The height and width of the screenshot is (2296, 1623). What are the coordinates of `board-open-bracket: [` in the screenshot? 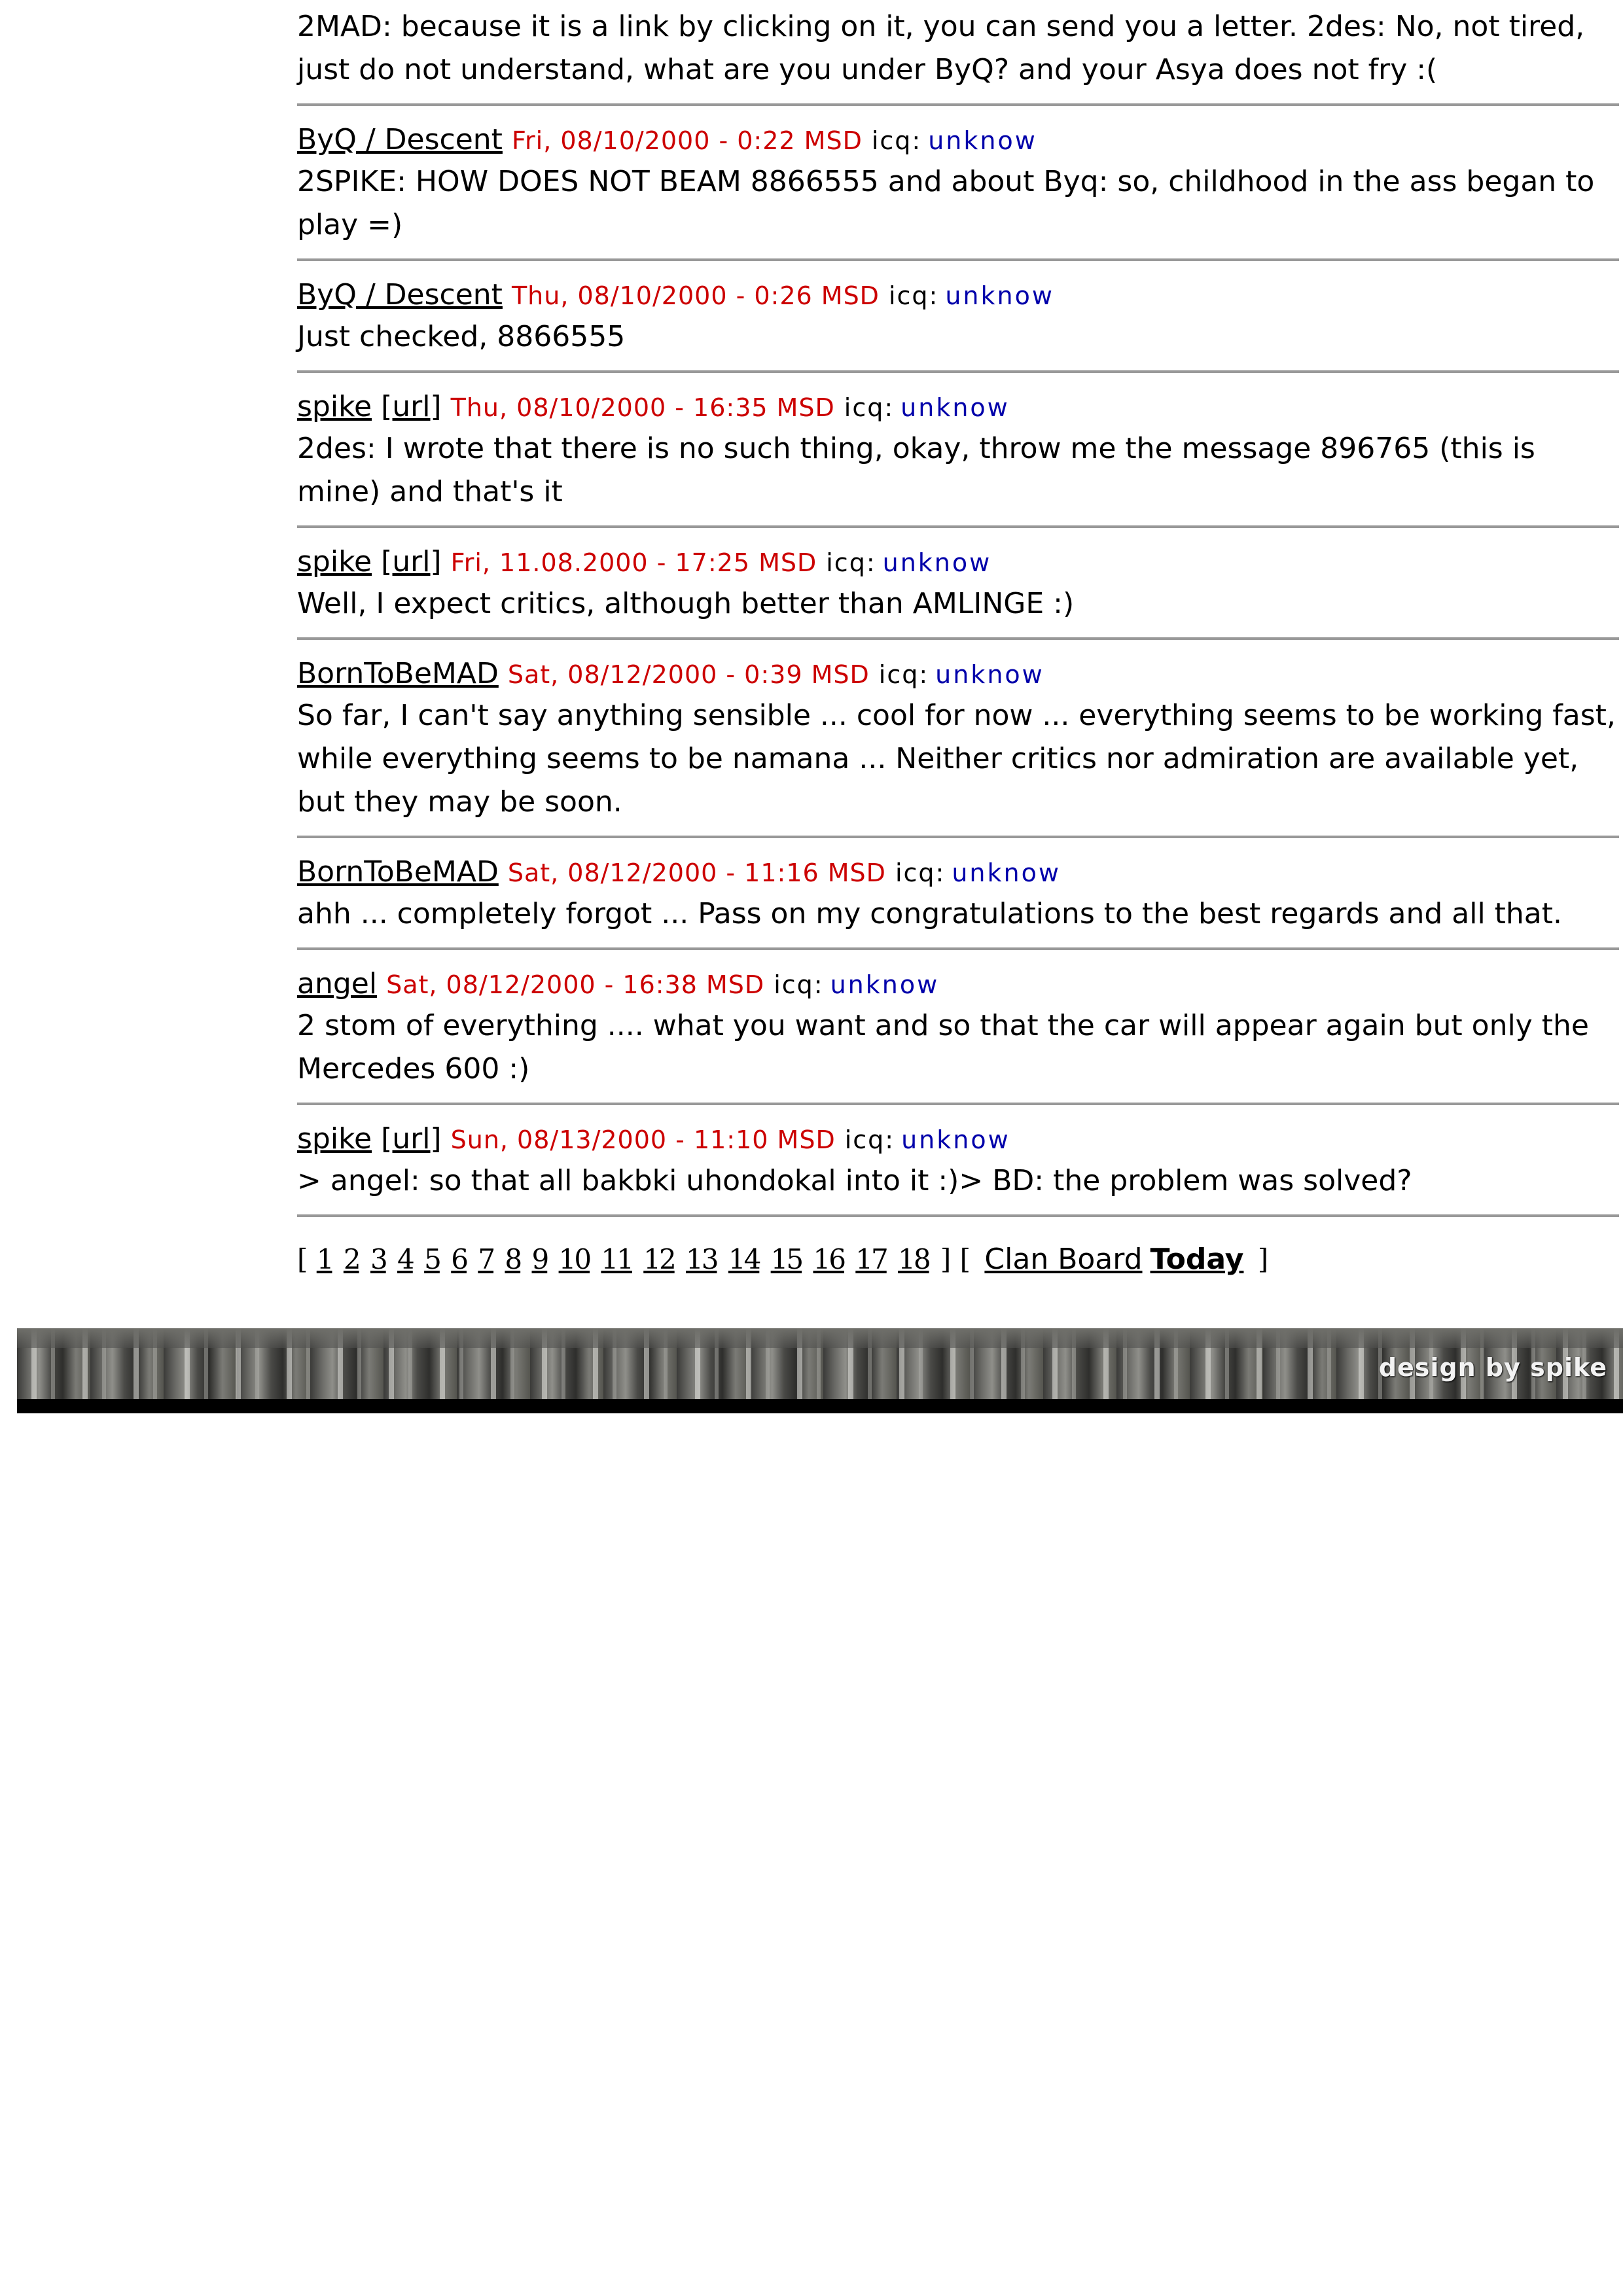 It's located at (965, 1259).